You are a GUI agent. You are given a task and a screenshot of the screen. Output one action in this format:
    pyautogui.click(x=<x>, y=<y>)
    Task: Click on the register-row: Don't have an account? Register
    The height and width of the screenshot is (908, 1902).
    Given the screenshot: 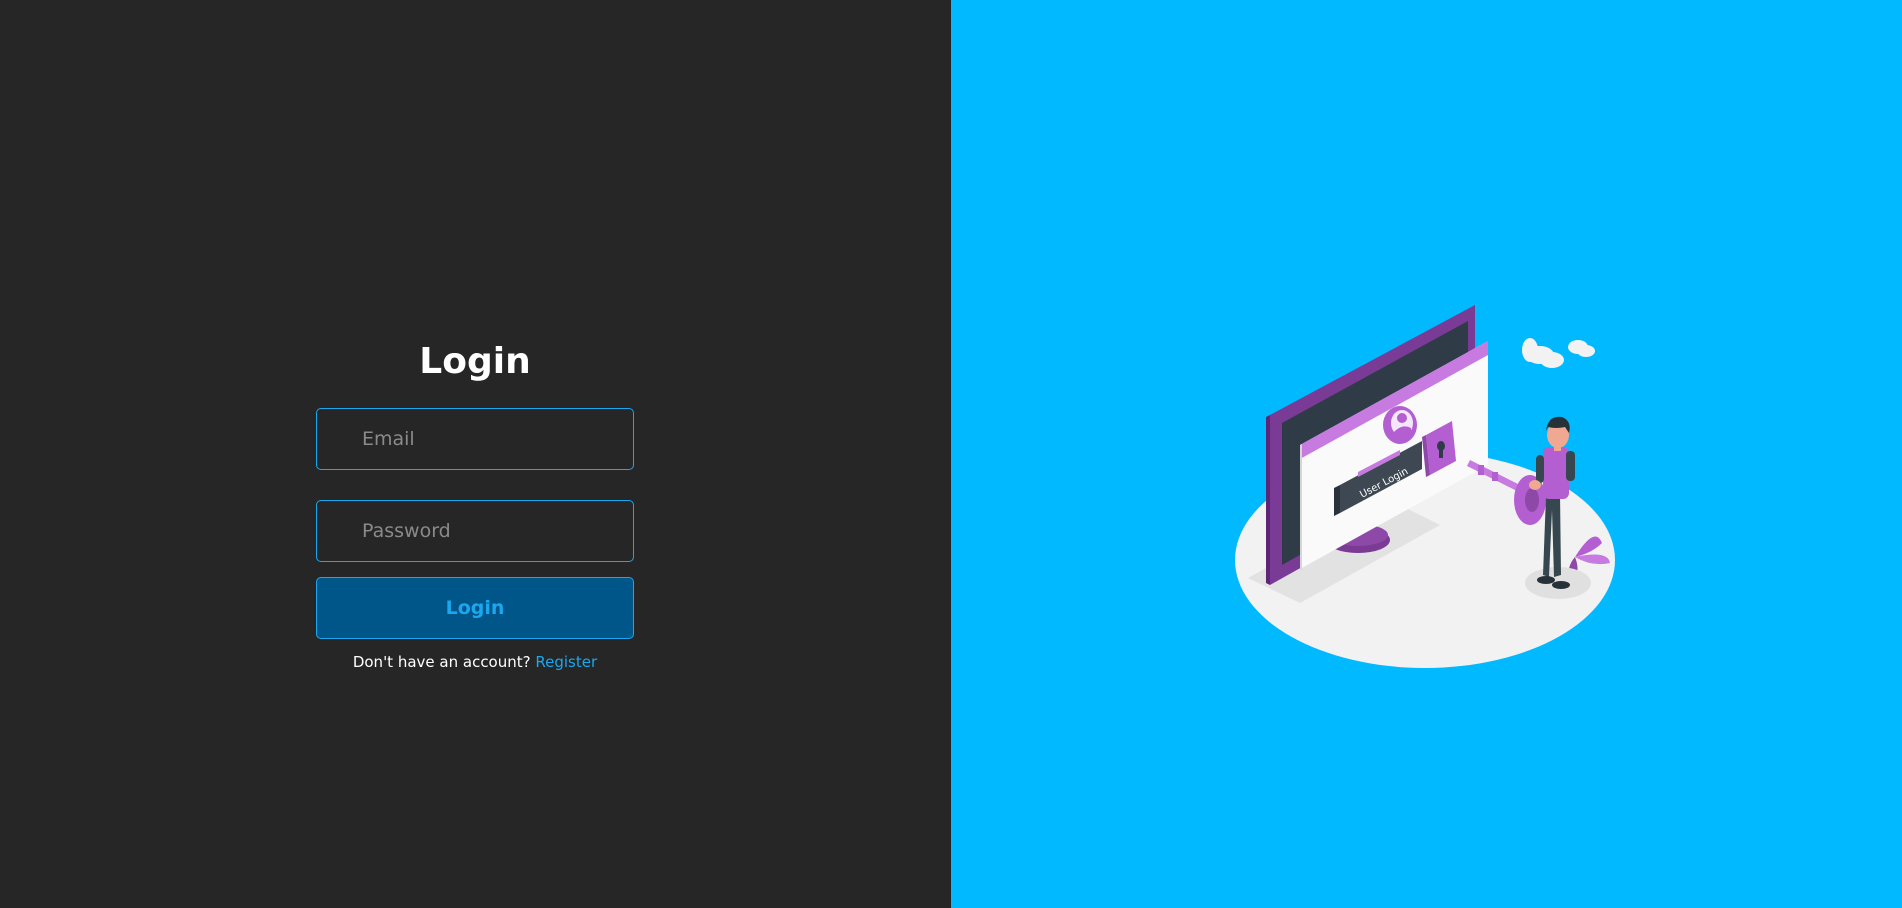 What is the action you would take?
    pyautogui.click(x=475, y=662)
    